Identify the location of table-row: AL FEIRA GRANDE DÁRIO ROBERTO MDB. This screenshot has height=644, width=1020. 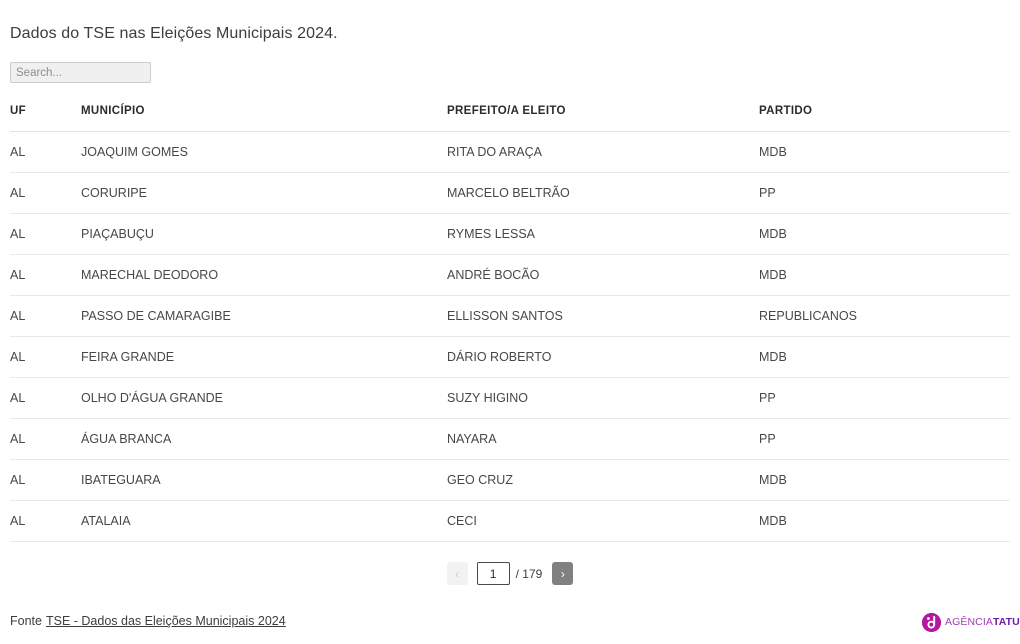
(510, 357).